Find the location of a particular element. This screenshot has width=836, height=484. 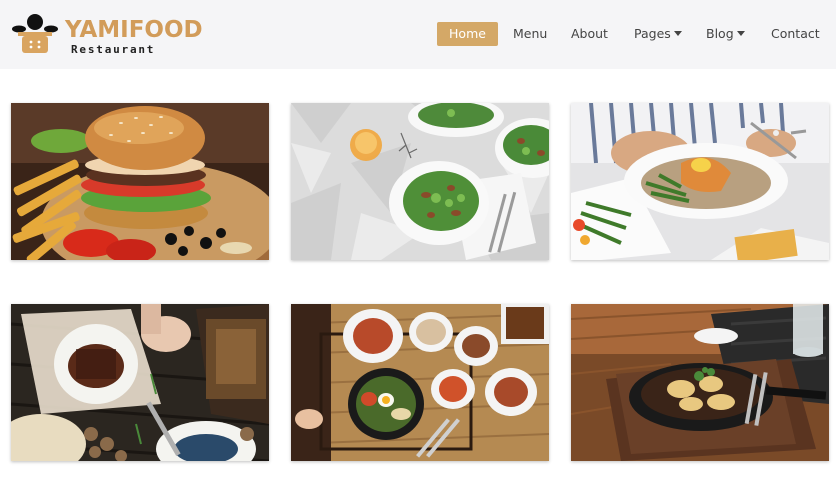

gallery-image-salads is located at coordinates (420, 181).